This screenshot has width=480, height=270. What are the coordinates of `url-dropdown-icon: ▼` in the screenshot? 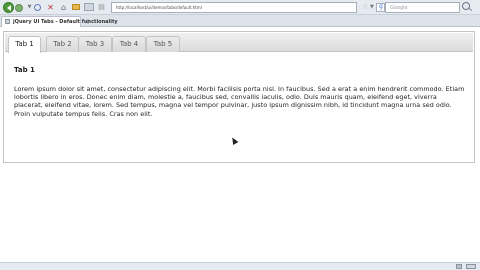 It's located at (372, 7).